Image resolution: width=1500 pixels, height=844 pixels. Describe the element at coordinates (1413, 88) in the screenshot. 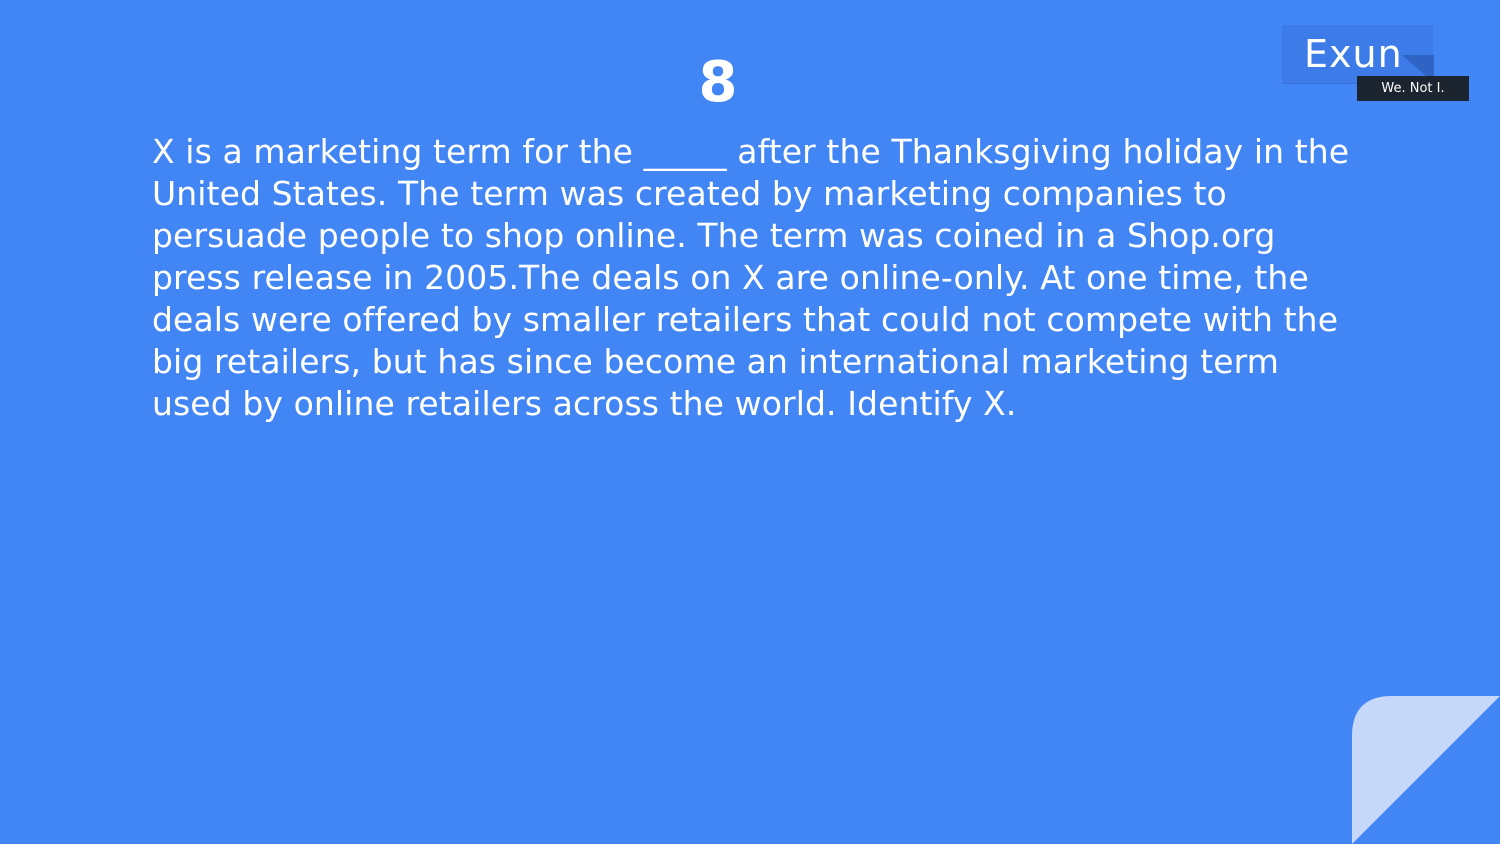

I see `logo-tagline: We. Not I.` at that location.